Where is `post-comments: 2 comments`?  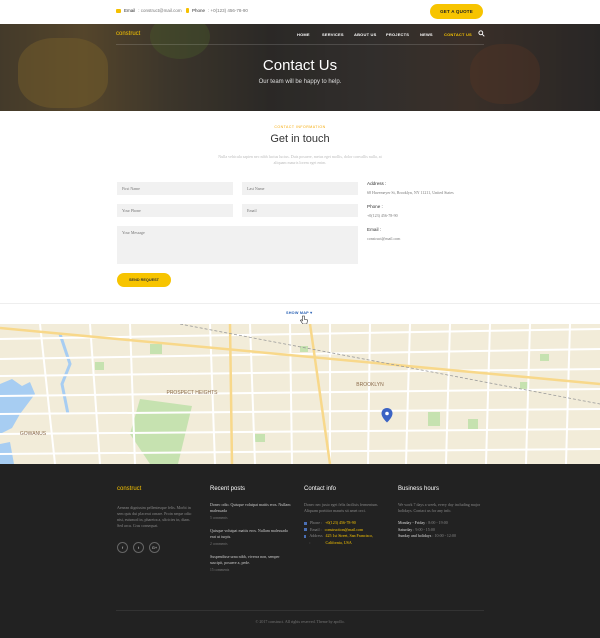 post-comments: 2 comments is located at coordinates (219, 544).